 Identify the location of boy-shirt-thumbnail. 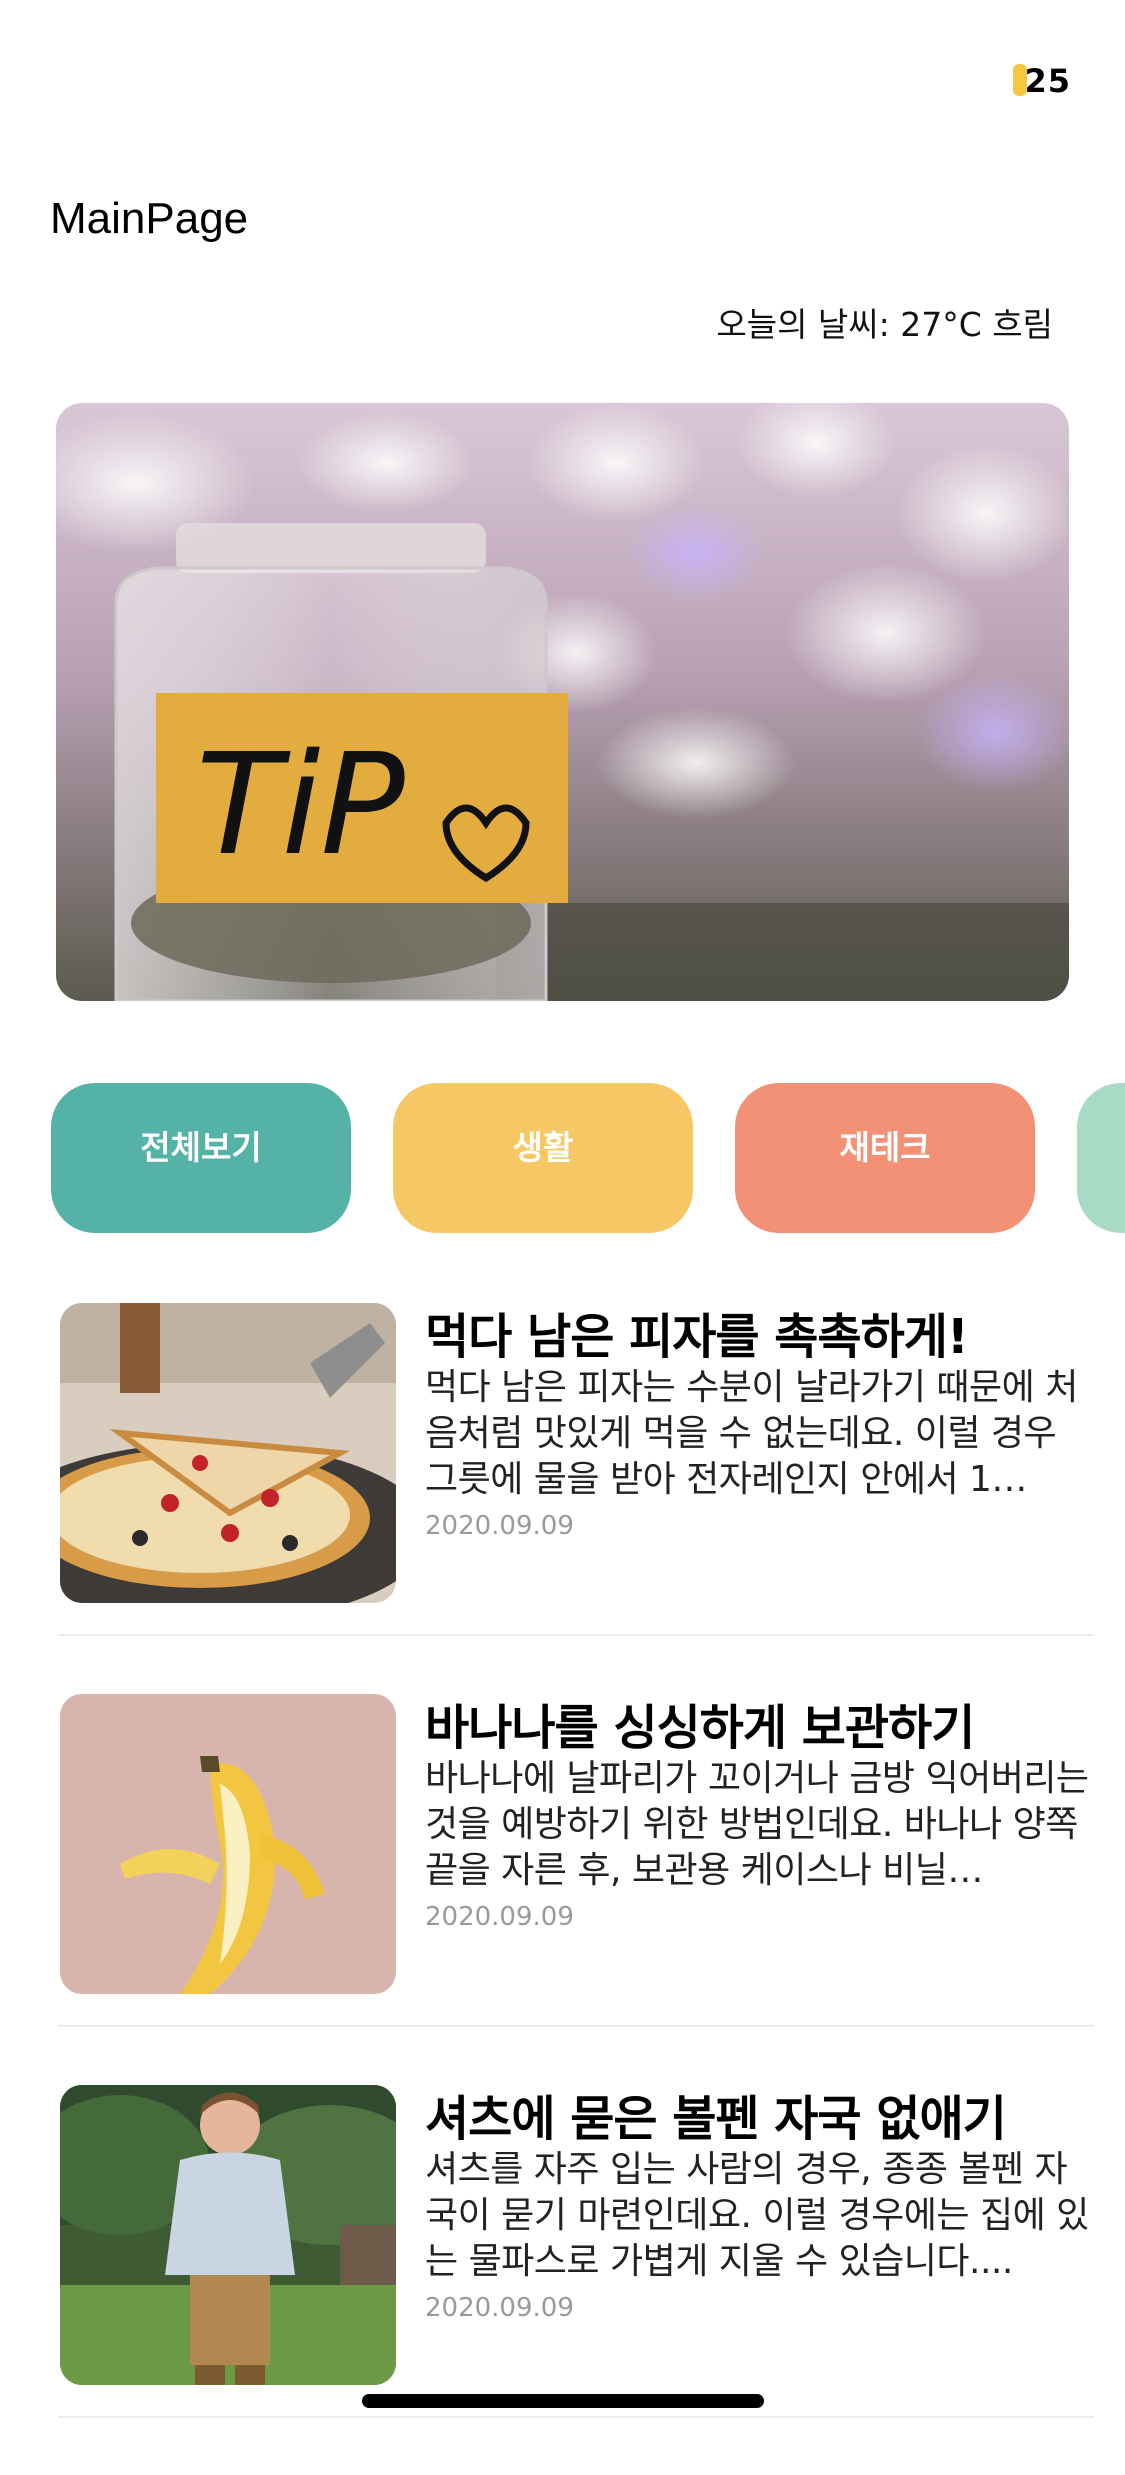
(228, 2235).